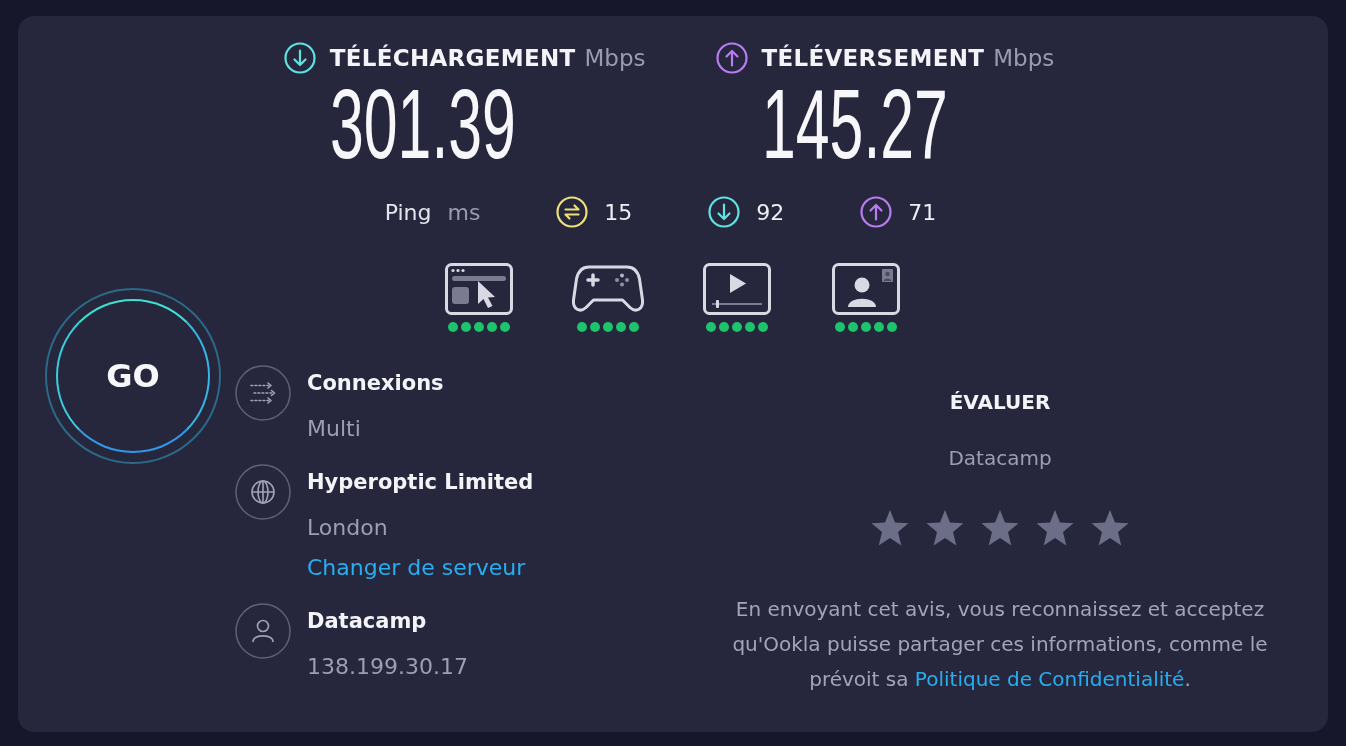  I want to click on change-server-link: Changer de serveur, so click(416, 568).